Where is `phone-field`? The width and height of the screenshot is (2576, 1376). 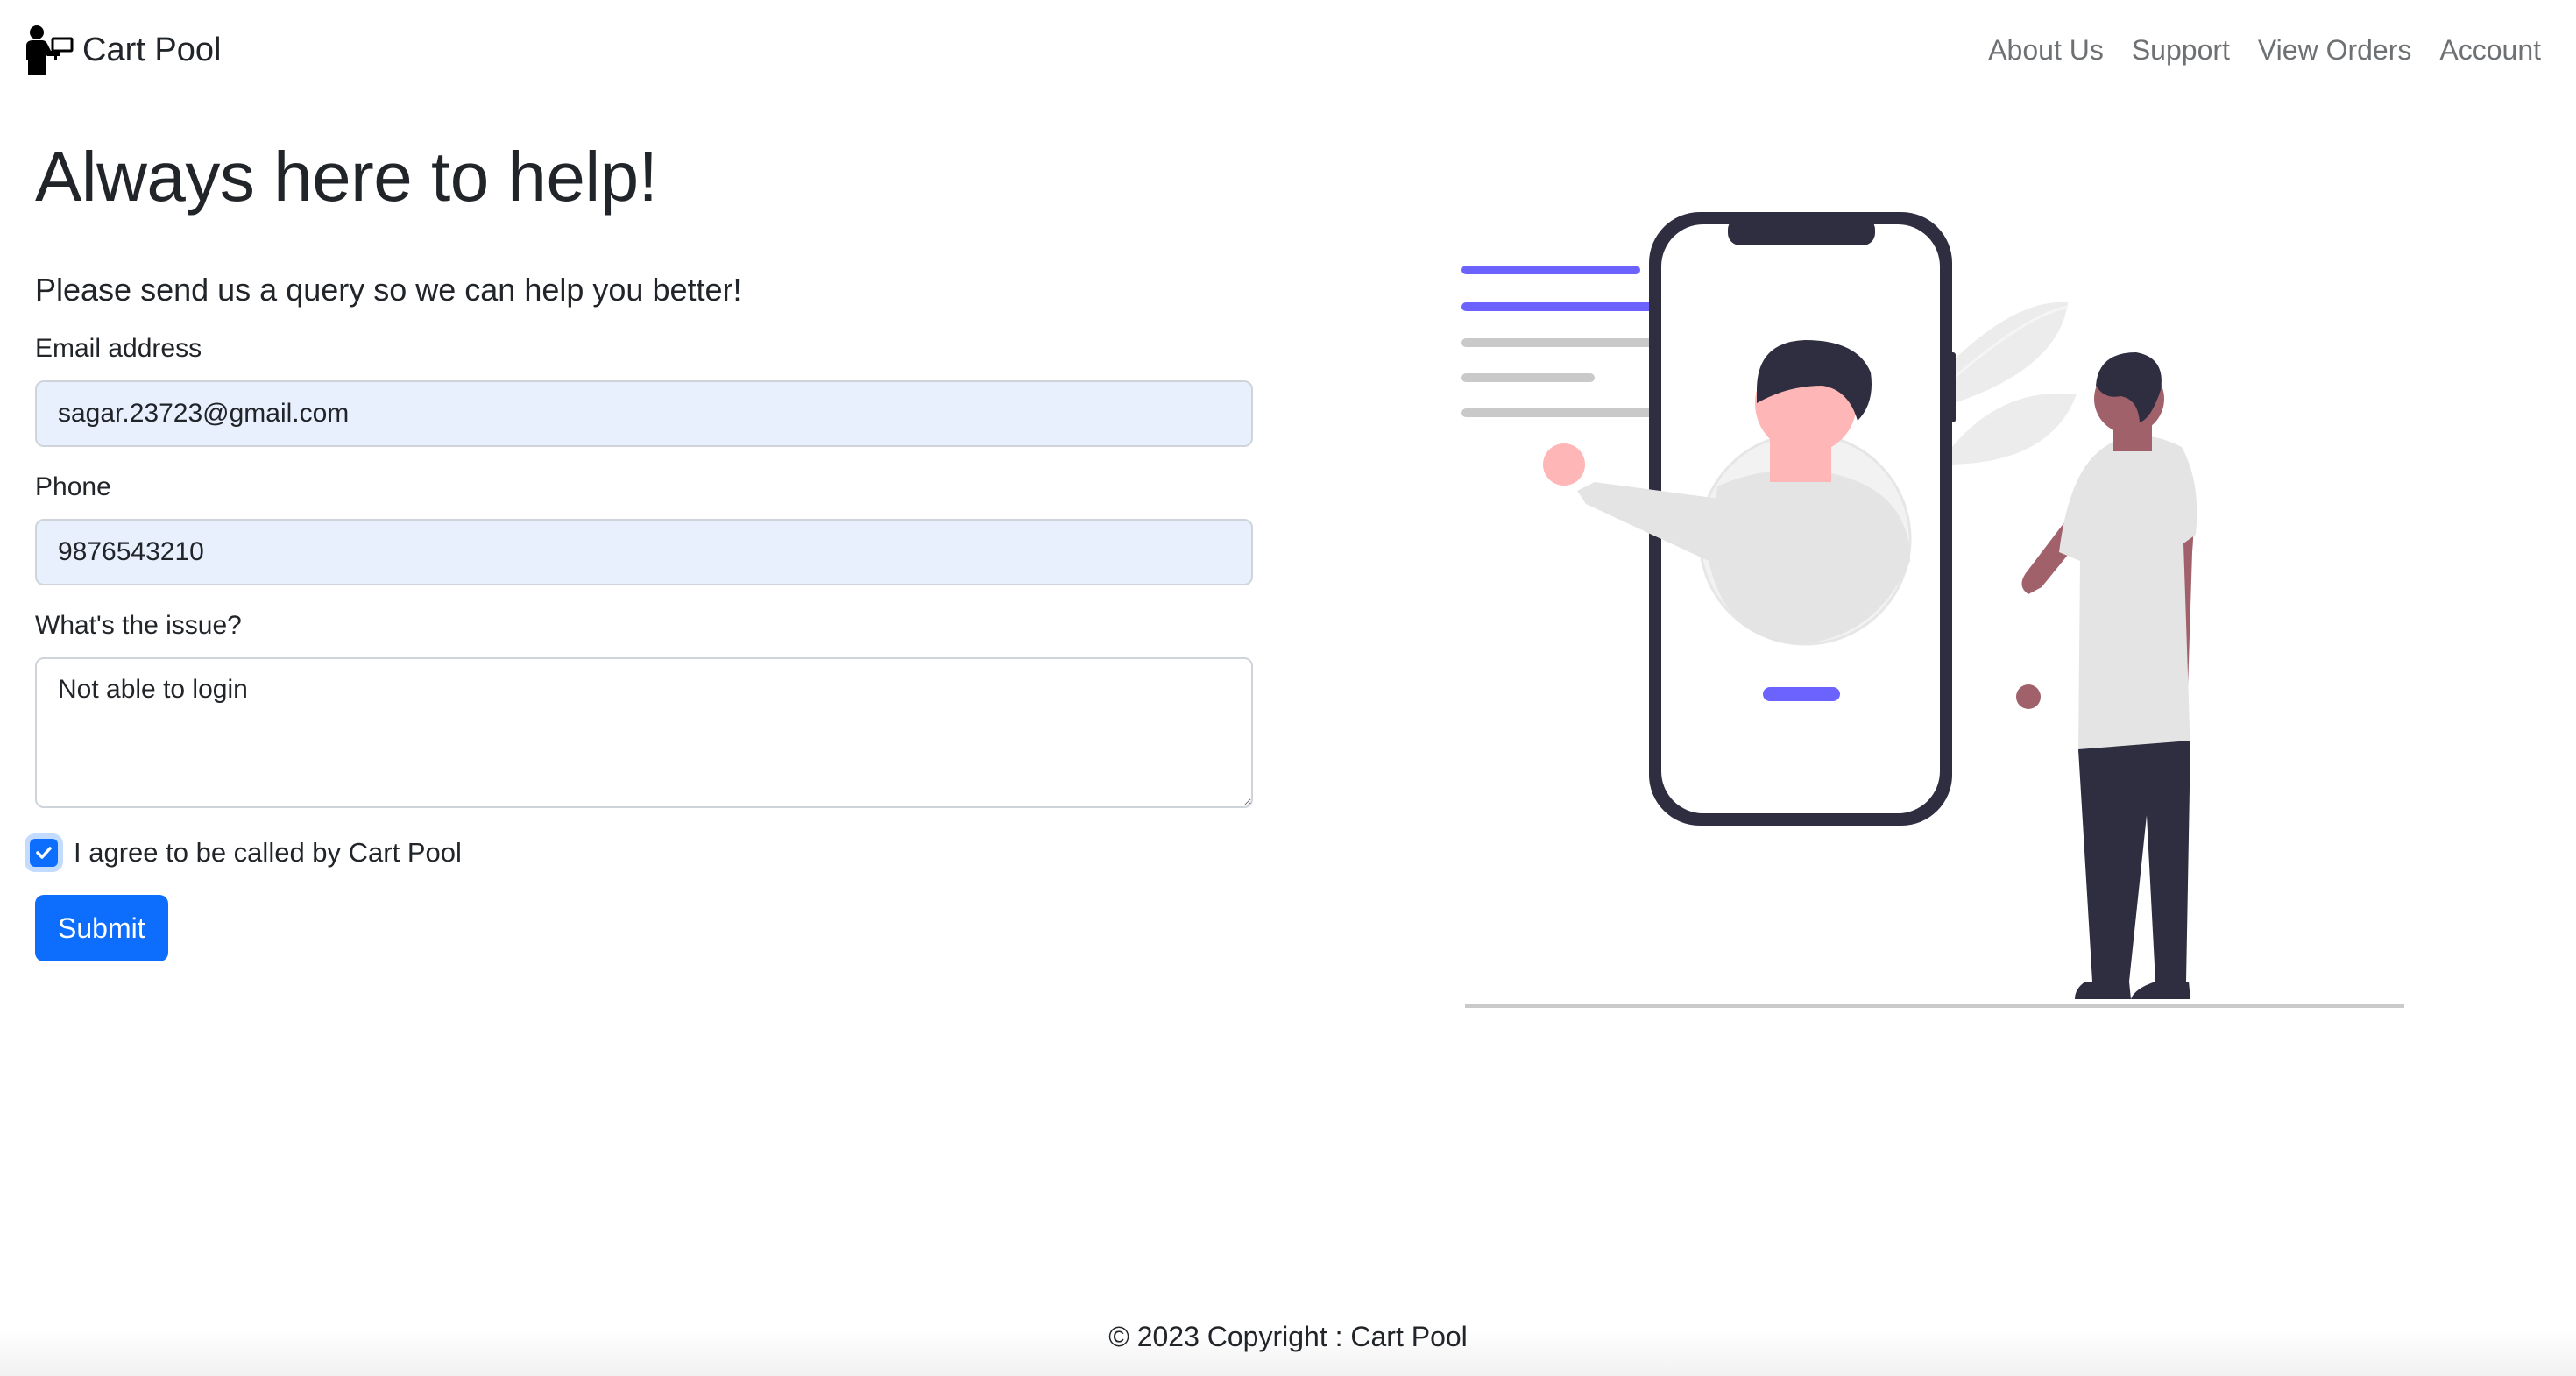 phone-field is located at coordinates (644, 552).